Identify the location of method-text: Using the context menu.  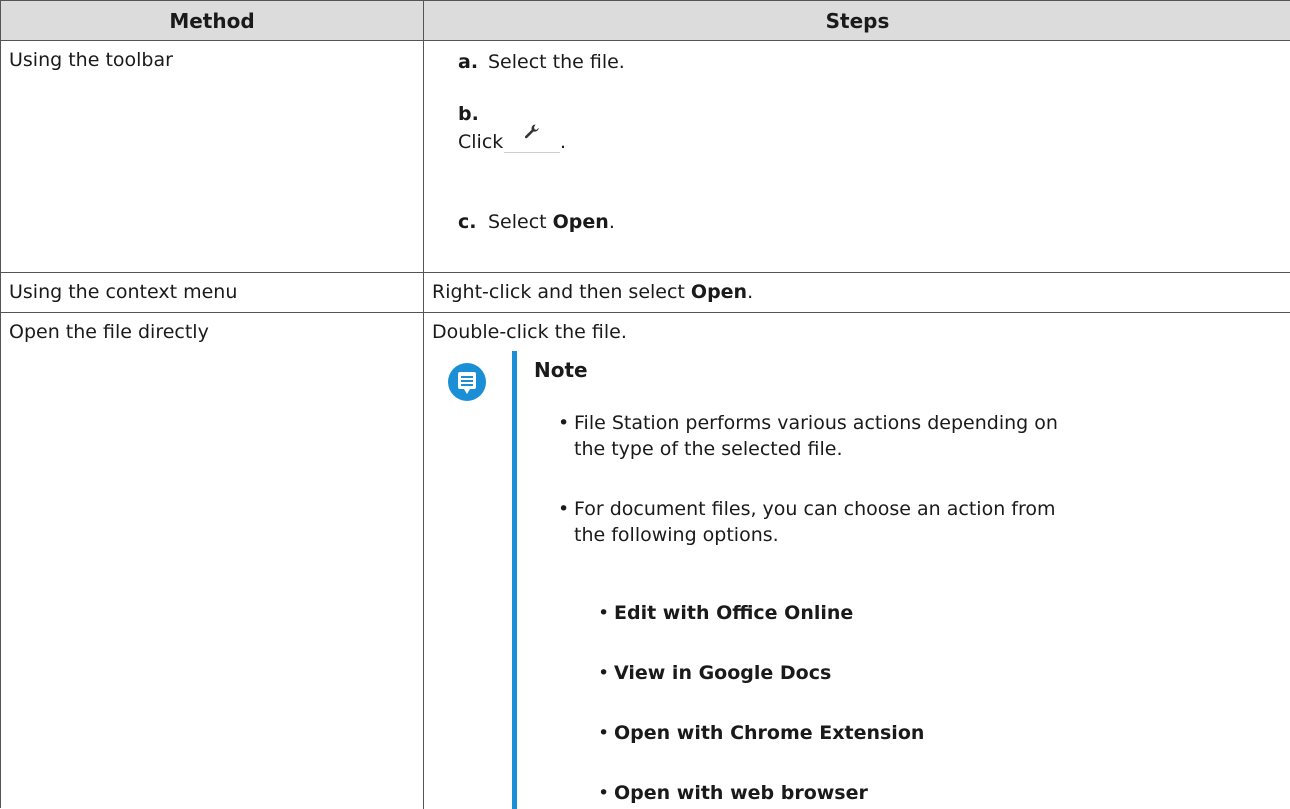
(123, 292).